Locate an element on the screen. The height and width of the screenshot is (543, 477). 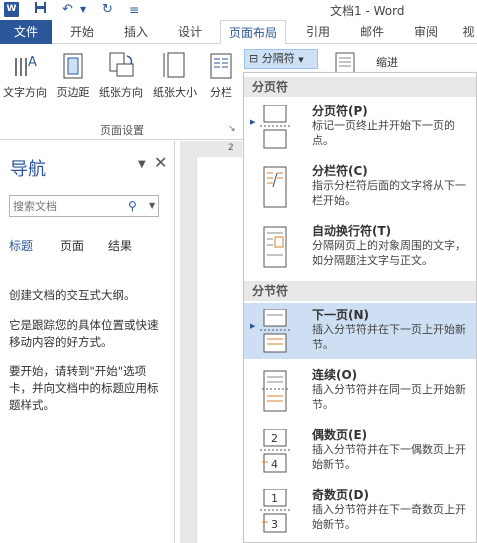
menu-item-even-page: 24 偶数页(E) 插入分节符并在下一偶数页上开始新节。 is located at coordinates (360, 451).